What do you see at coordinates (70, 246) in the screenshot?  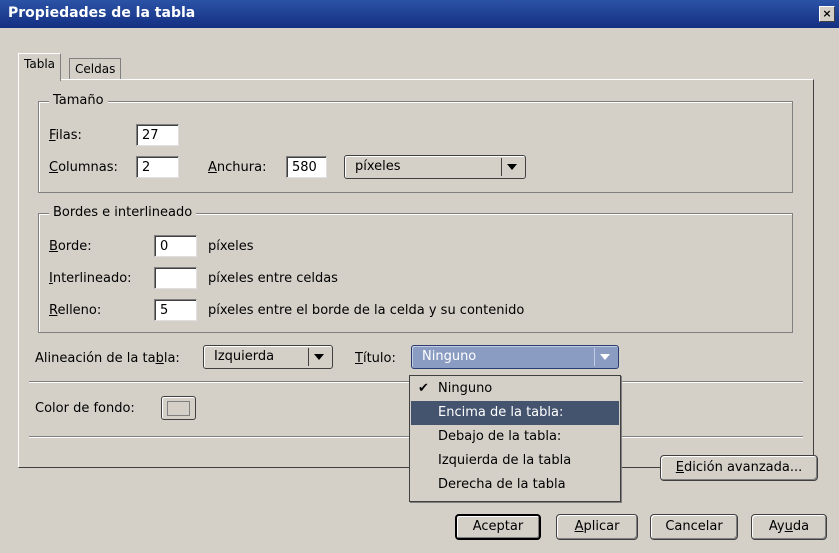 I see `border-label: Borde:` at bounding box center [70, 246].